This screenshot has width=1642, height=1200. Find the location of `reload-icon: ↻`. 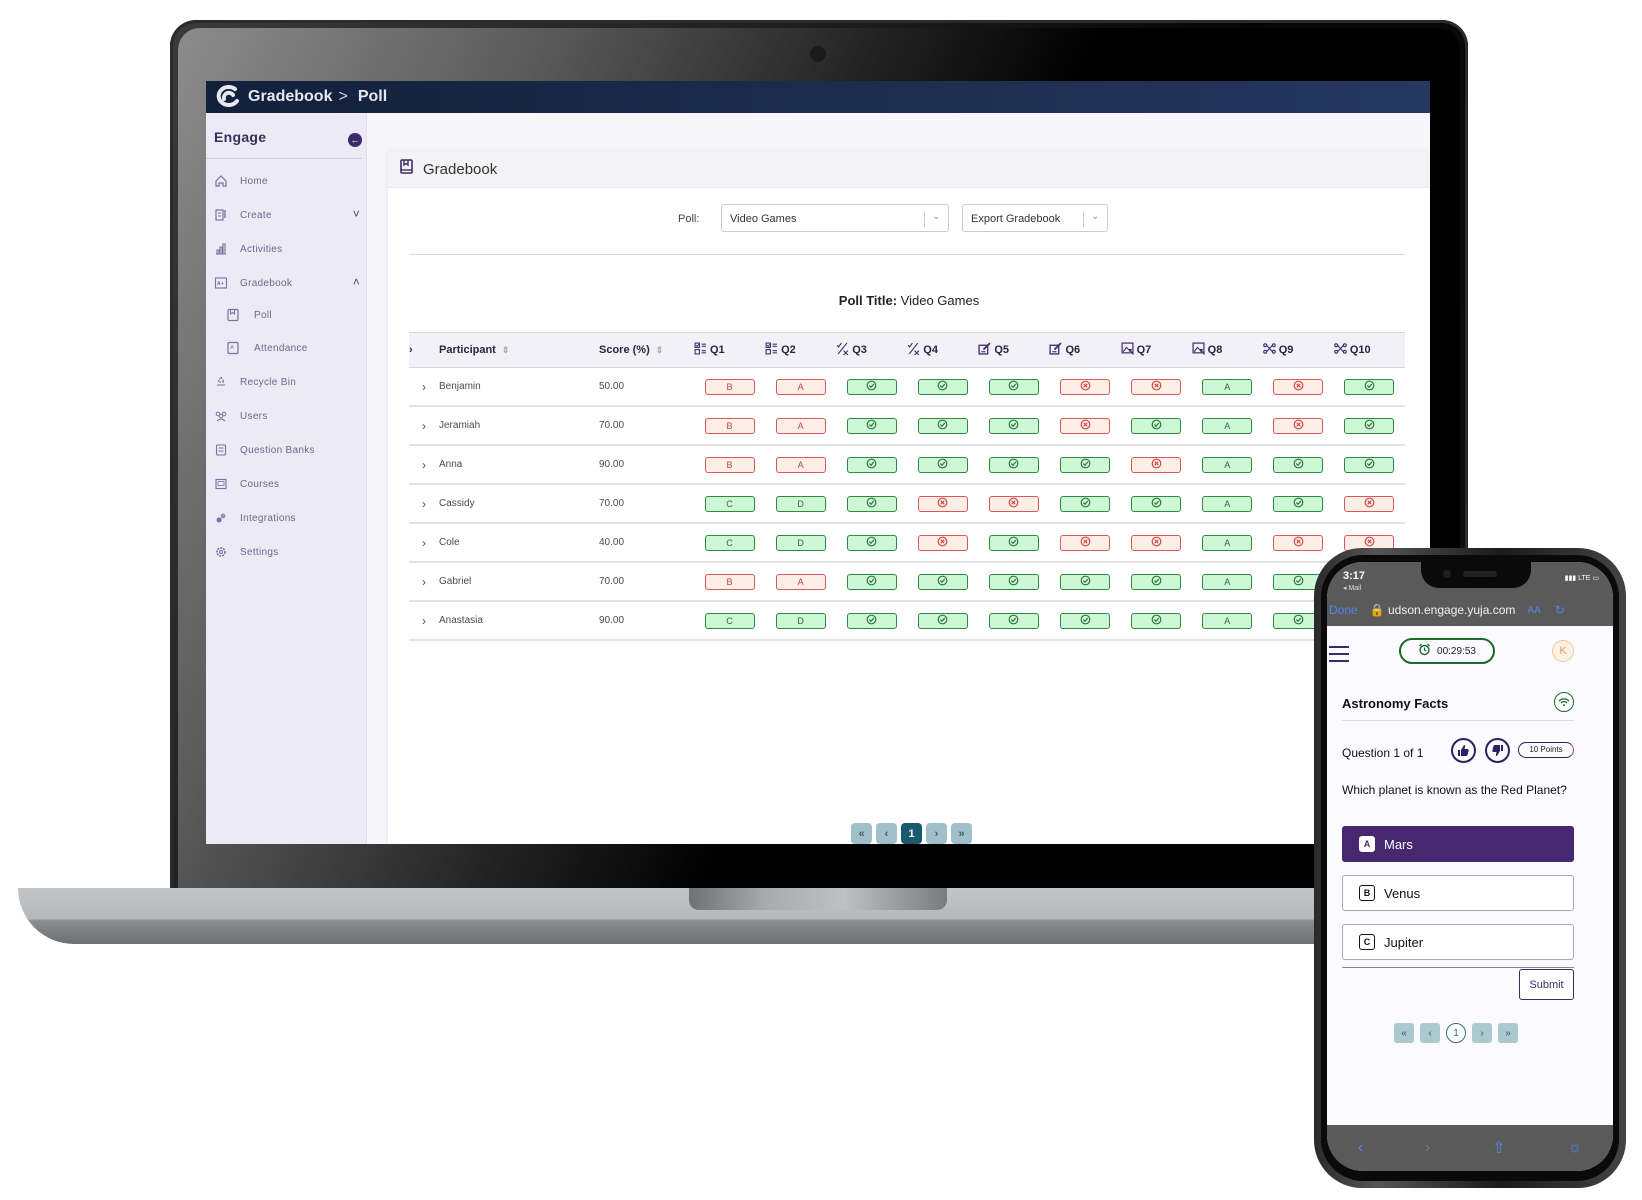

reload-icon: ↻ is located at coordinates (1560, 610).